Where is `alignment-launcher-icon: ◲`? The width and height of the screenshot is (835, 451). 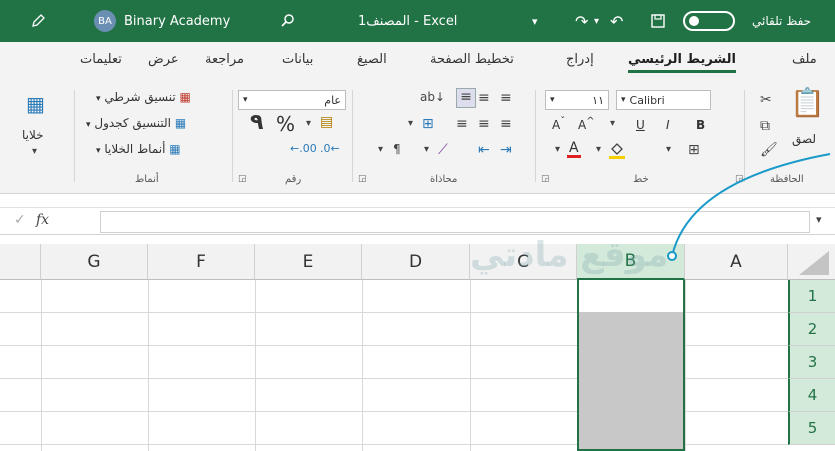 alignment-launcher-icon: ◲ is located at coordinates (362, 179).